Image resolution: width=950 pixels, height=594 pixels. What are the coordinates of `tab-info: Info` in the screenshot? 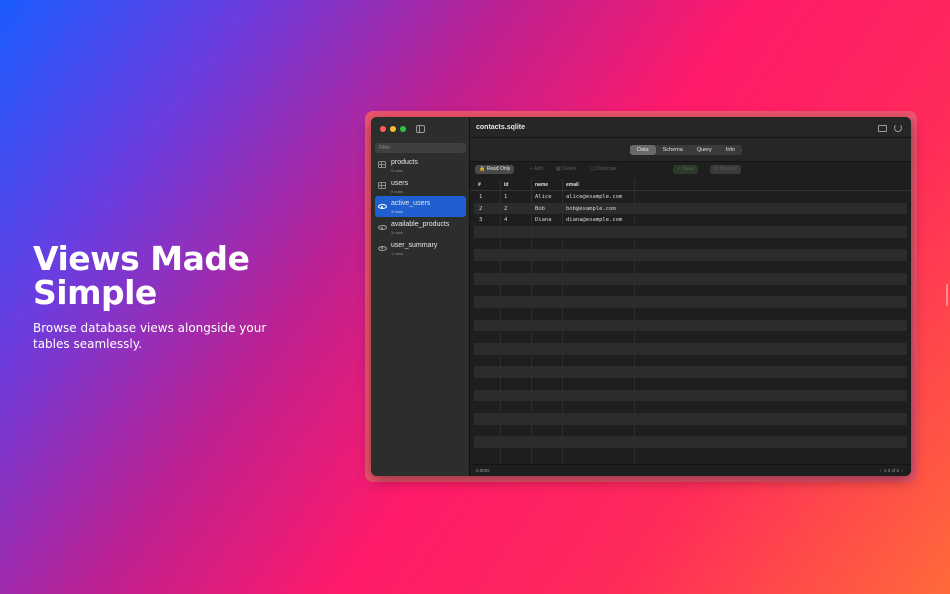 It's located at (730, 150).